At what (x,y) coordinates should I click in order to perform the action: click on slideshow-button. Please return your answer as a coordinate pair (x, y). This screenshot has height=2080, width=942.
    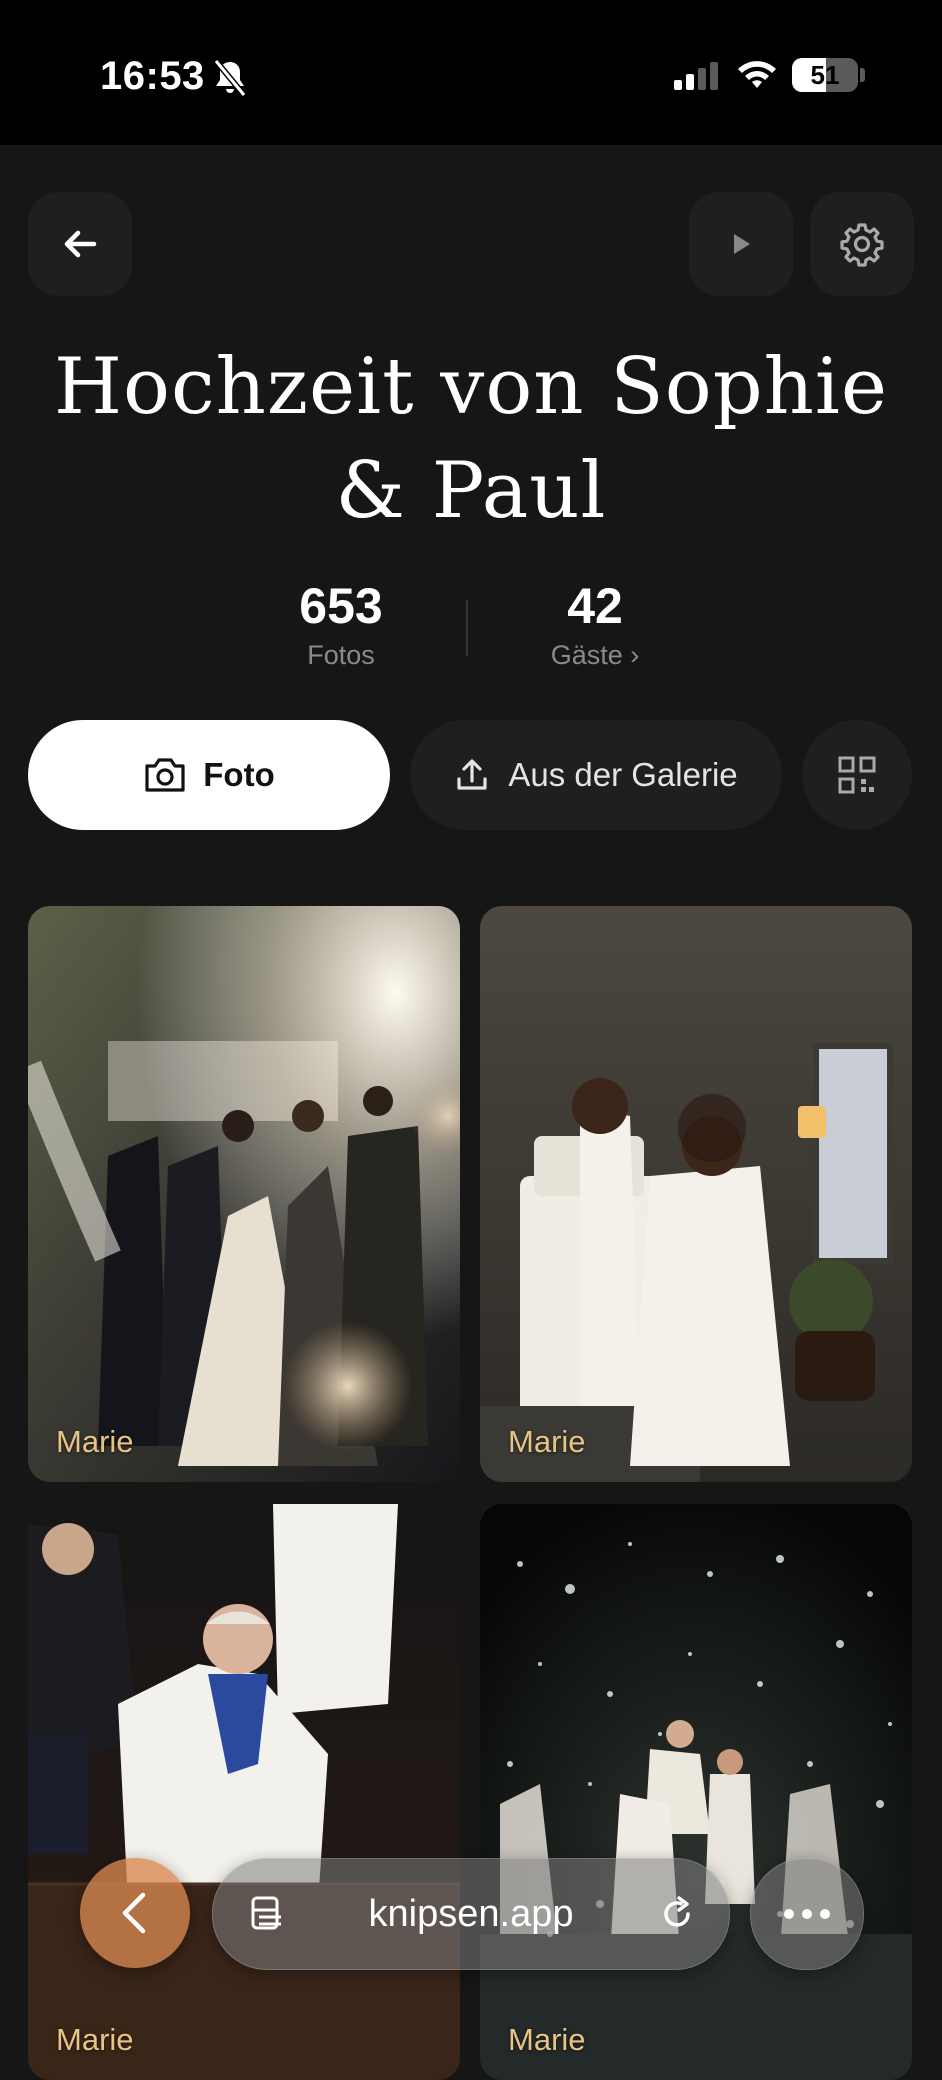
    Looking at the image, I should click on (741, 244).